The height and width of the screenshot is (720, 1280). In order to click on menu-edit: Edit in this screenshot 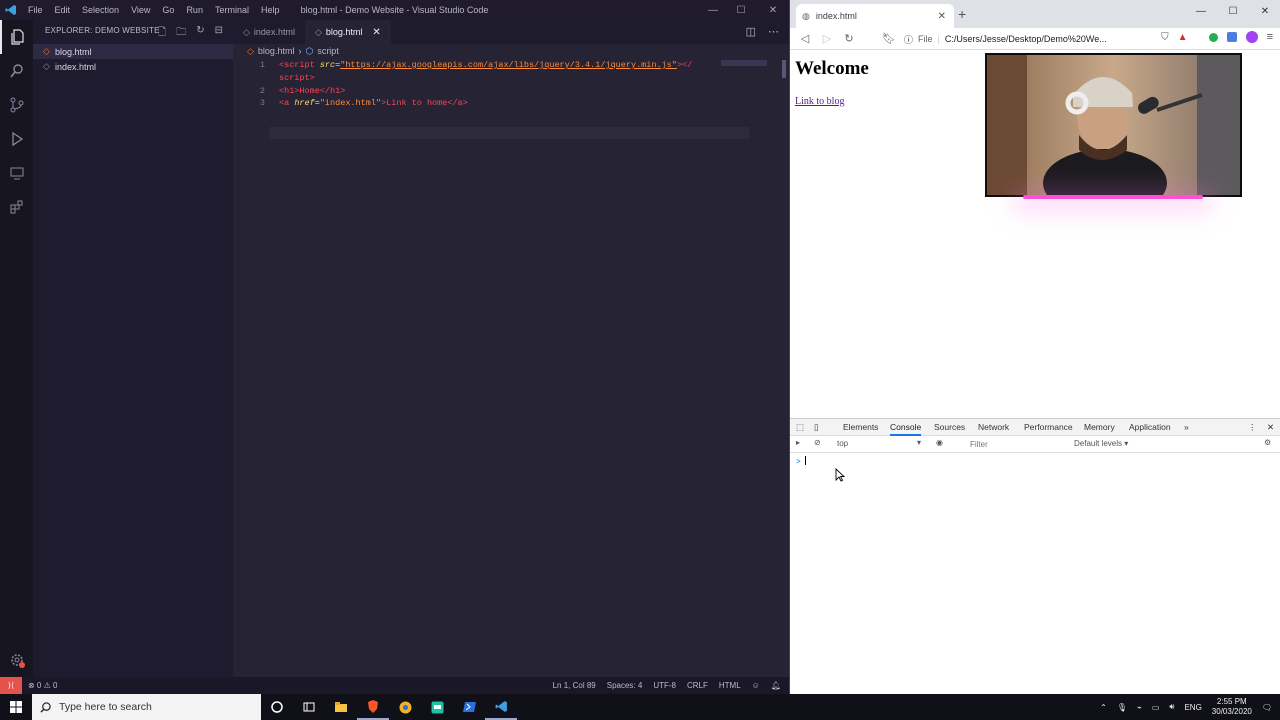, I will do `click(63, 10)`.